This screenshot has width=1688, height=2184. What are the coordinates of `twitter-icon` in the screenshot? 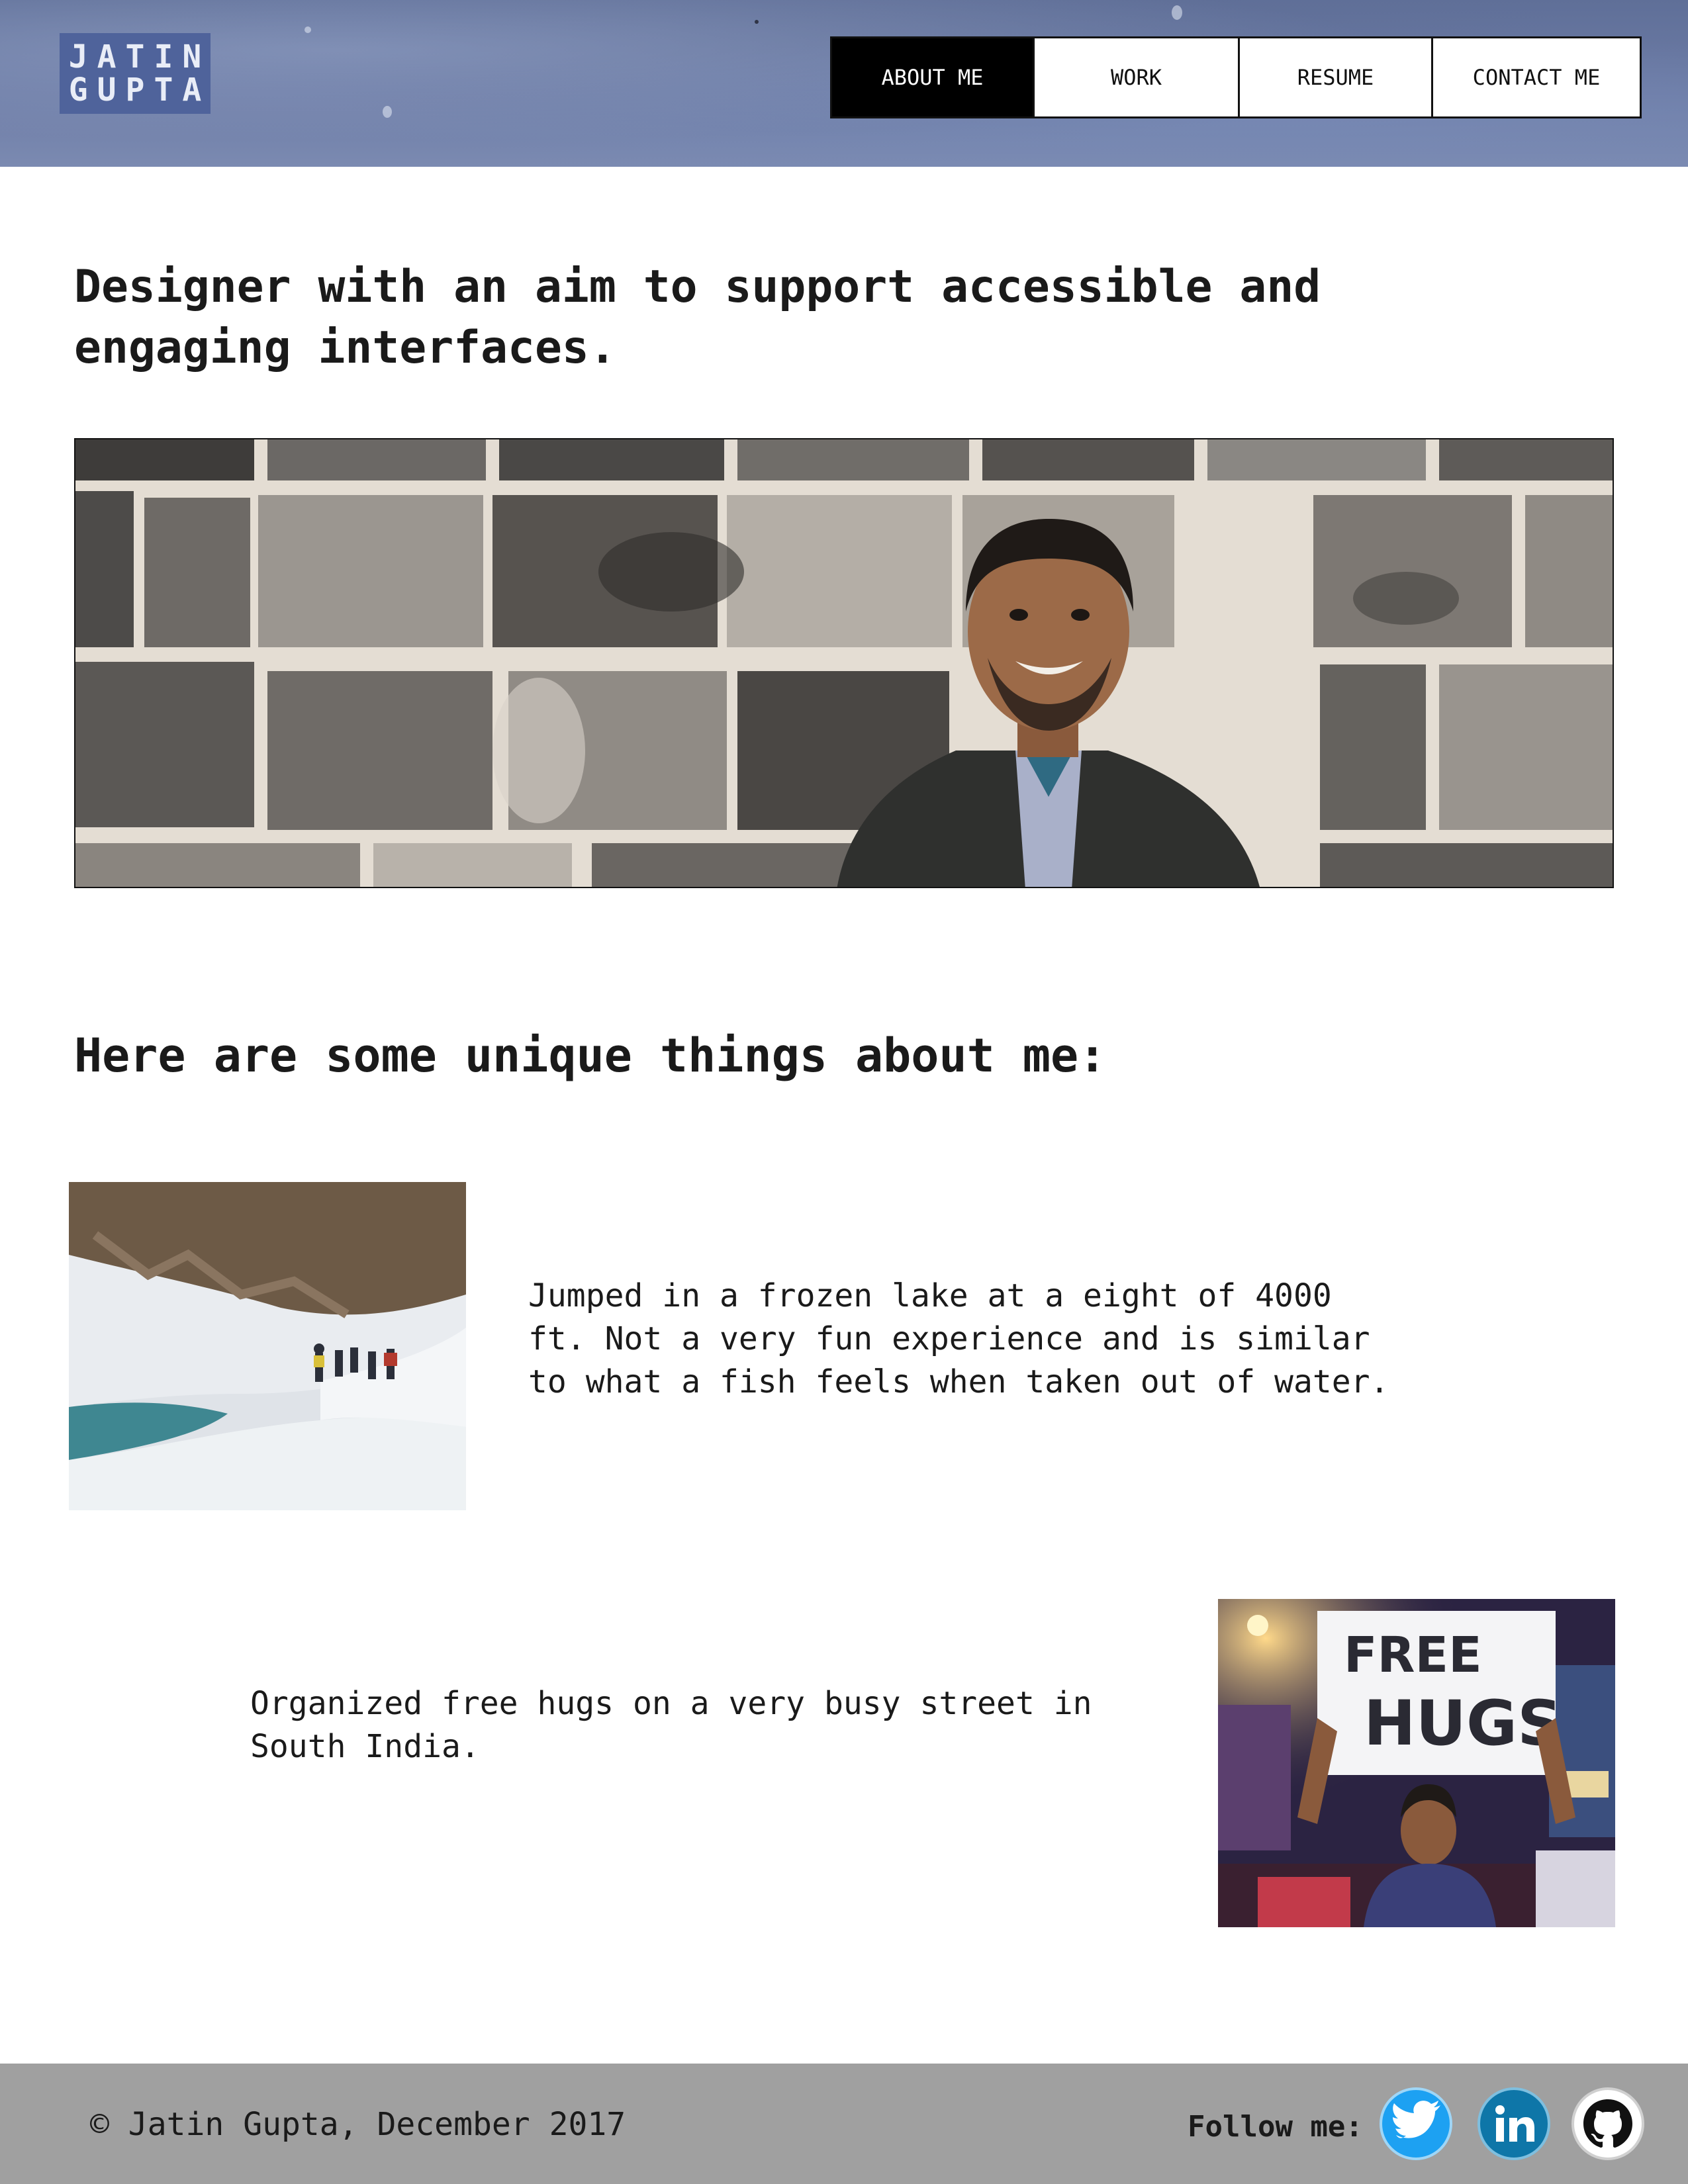 It's located at (1416, 2123).